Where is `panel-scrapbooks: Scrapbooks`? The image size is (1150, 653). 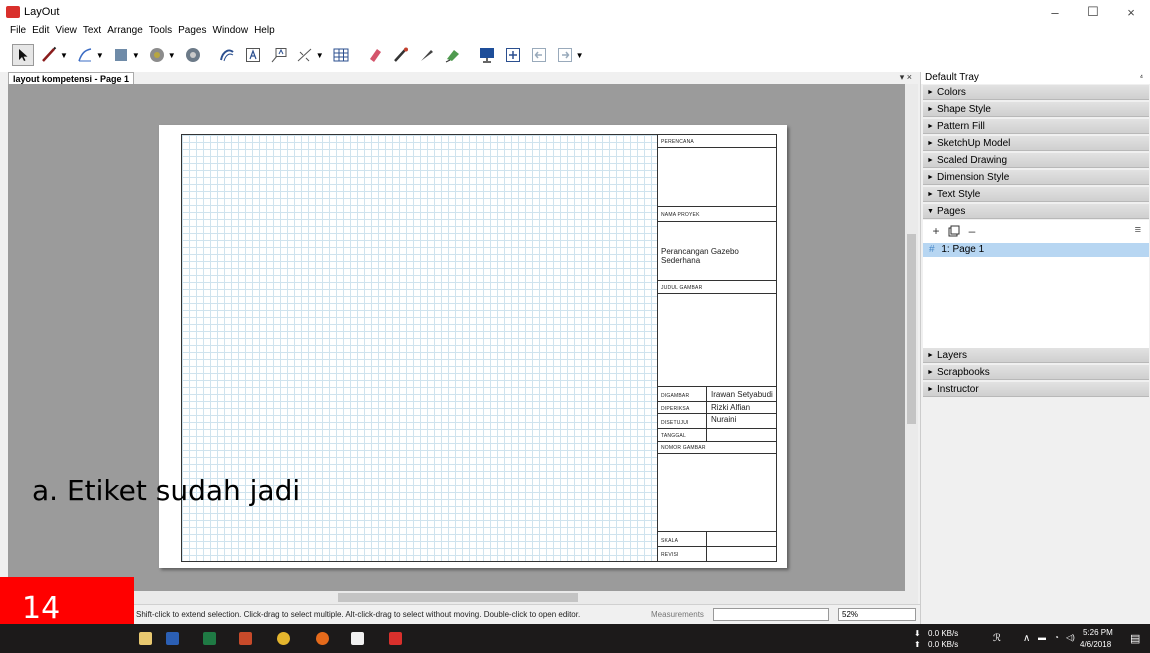 panel-scrapbooks: Scrapbooks is located at coordinates (1036, 372).